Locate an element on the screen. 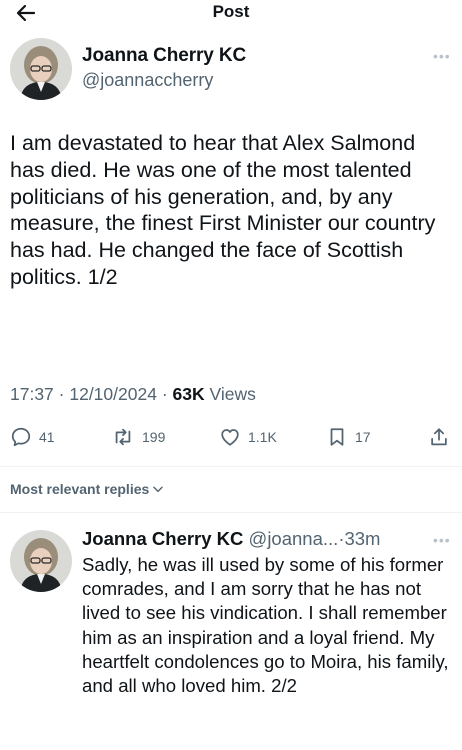 This screenshot has width=462, height=750. bookmark-count: 17 is located at coordinates (363, 437).